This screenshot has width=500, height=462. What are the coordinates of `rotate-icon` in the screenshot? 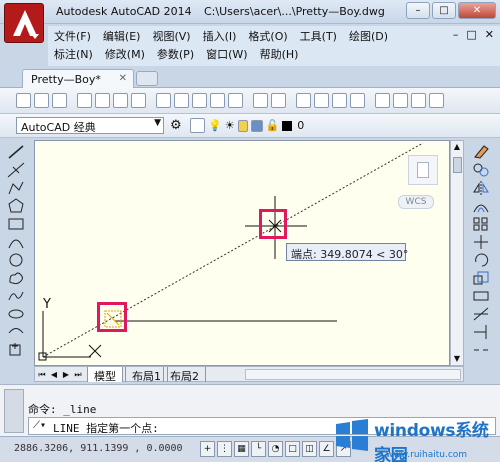 It's located at (481, 260).